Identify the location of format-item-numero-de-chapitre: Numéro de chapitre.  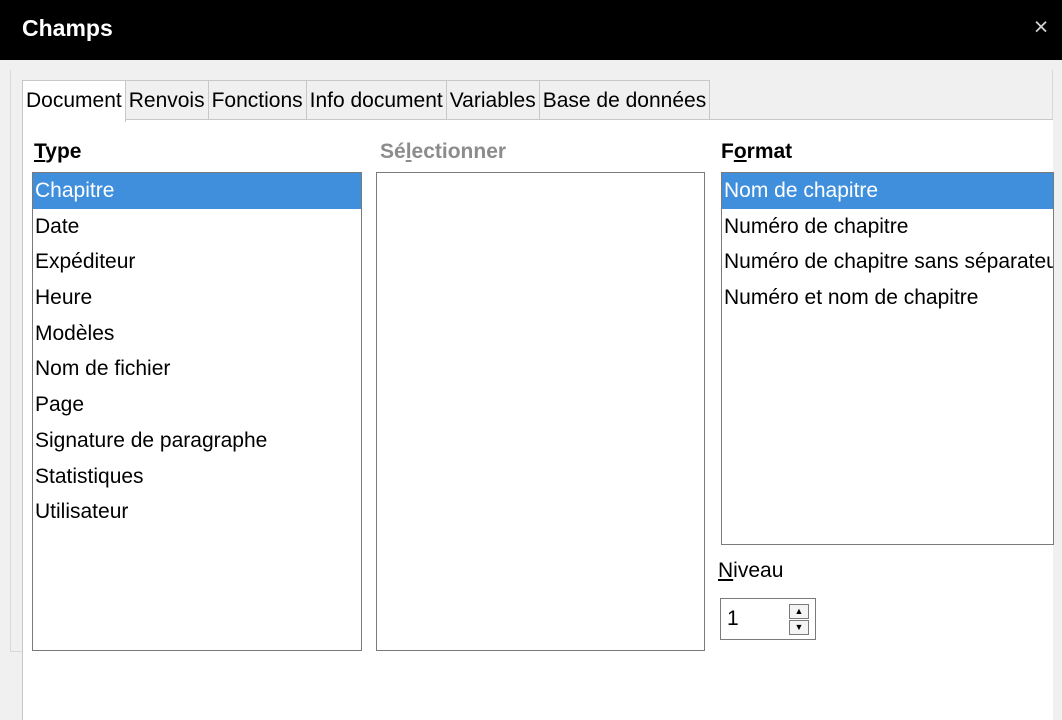
(887, 227).